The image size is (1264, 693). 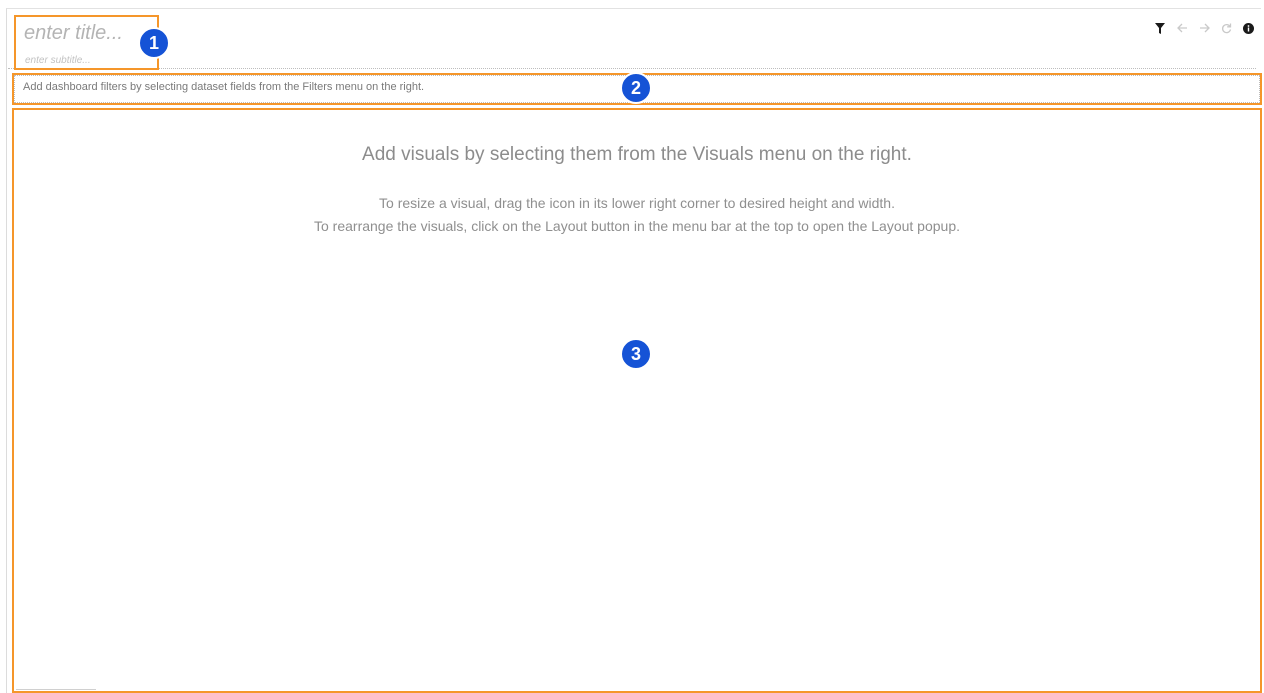 I want to click on callout-badge-3: 3, so click(x=636, y=354).